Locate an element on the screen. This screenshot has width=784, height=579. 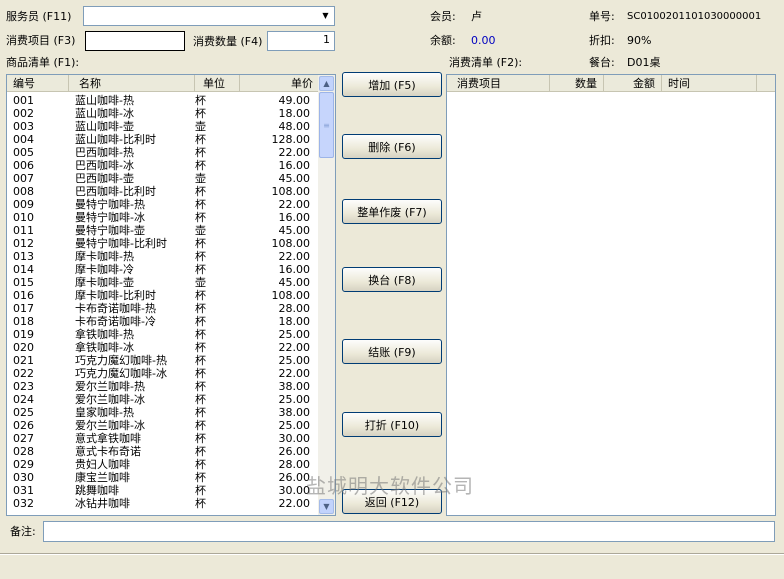
column-header-time: 时间 is located at coordinates (709, 83).